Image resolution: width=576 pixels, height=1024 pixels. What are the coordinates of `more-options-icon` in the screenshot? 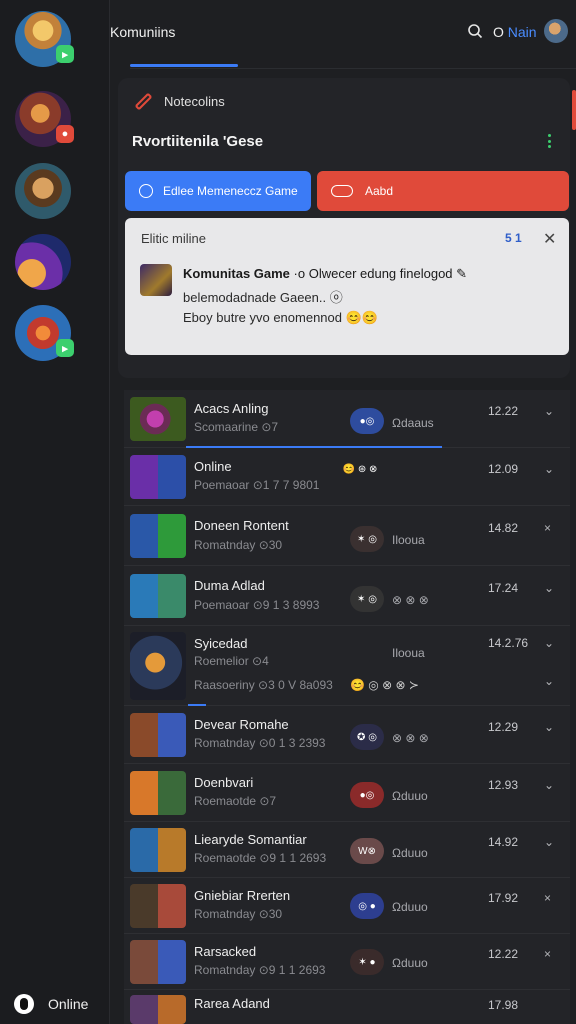 It's located at (550, 141).